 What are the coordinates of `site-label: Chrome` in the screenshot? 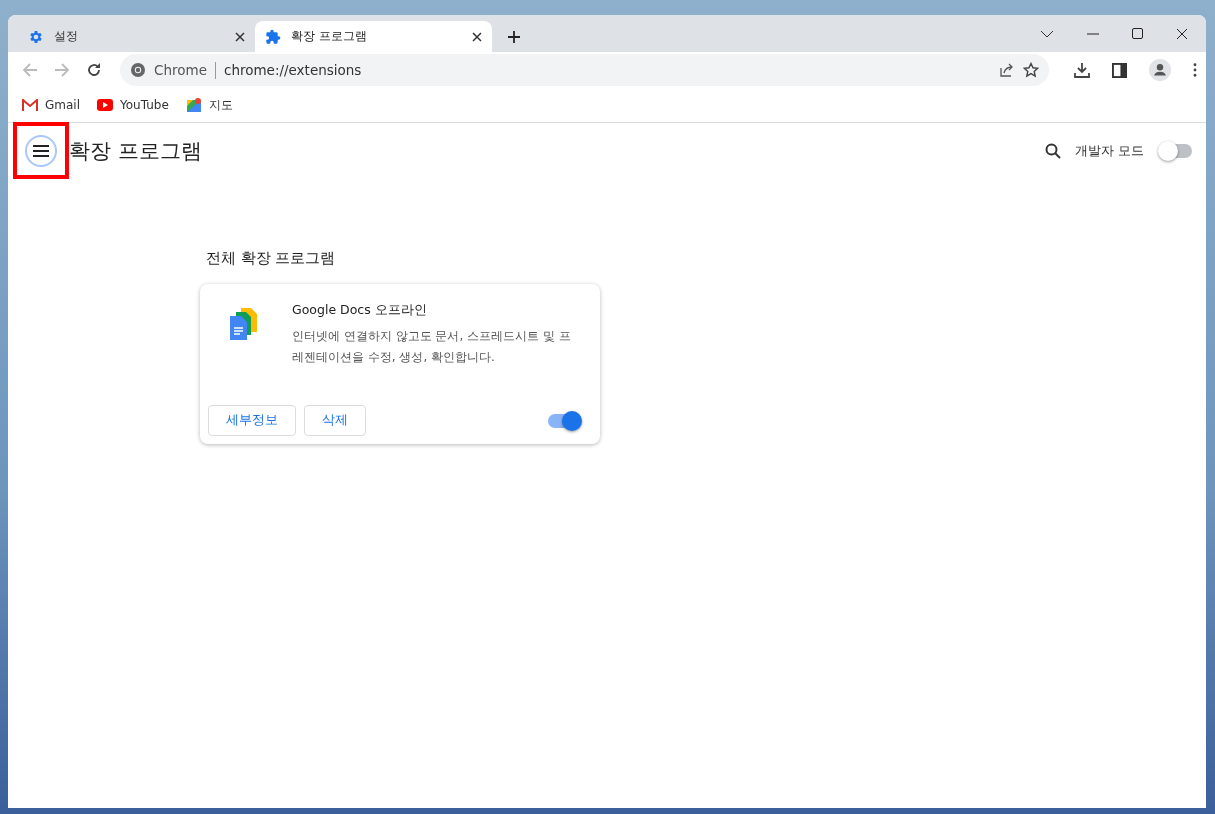 It's located at (180, 70).